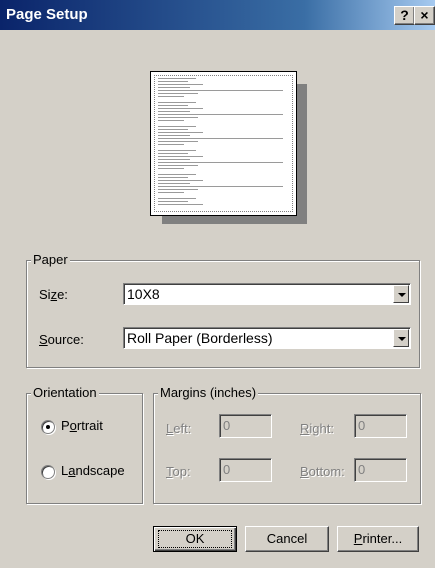 The width and height of the screenshot is (435, 568). What do you see at coordinates (287, 448) in the screenshot?
I see `margins-group` at bounding box center [287, 448].